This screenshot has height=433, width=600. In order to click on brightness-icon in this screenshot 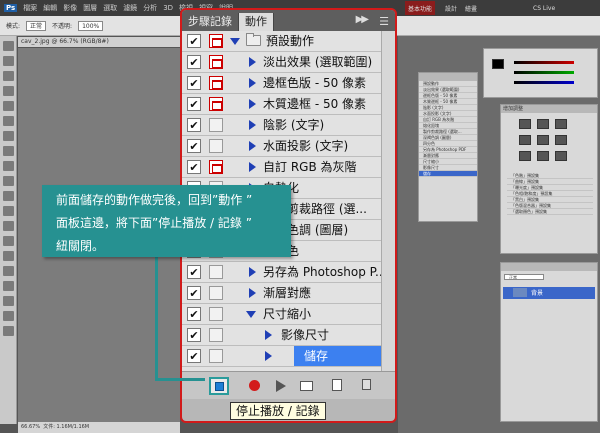, I will do `click(525, 124)`.